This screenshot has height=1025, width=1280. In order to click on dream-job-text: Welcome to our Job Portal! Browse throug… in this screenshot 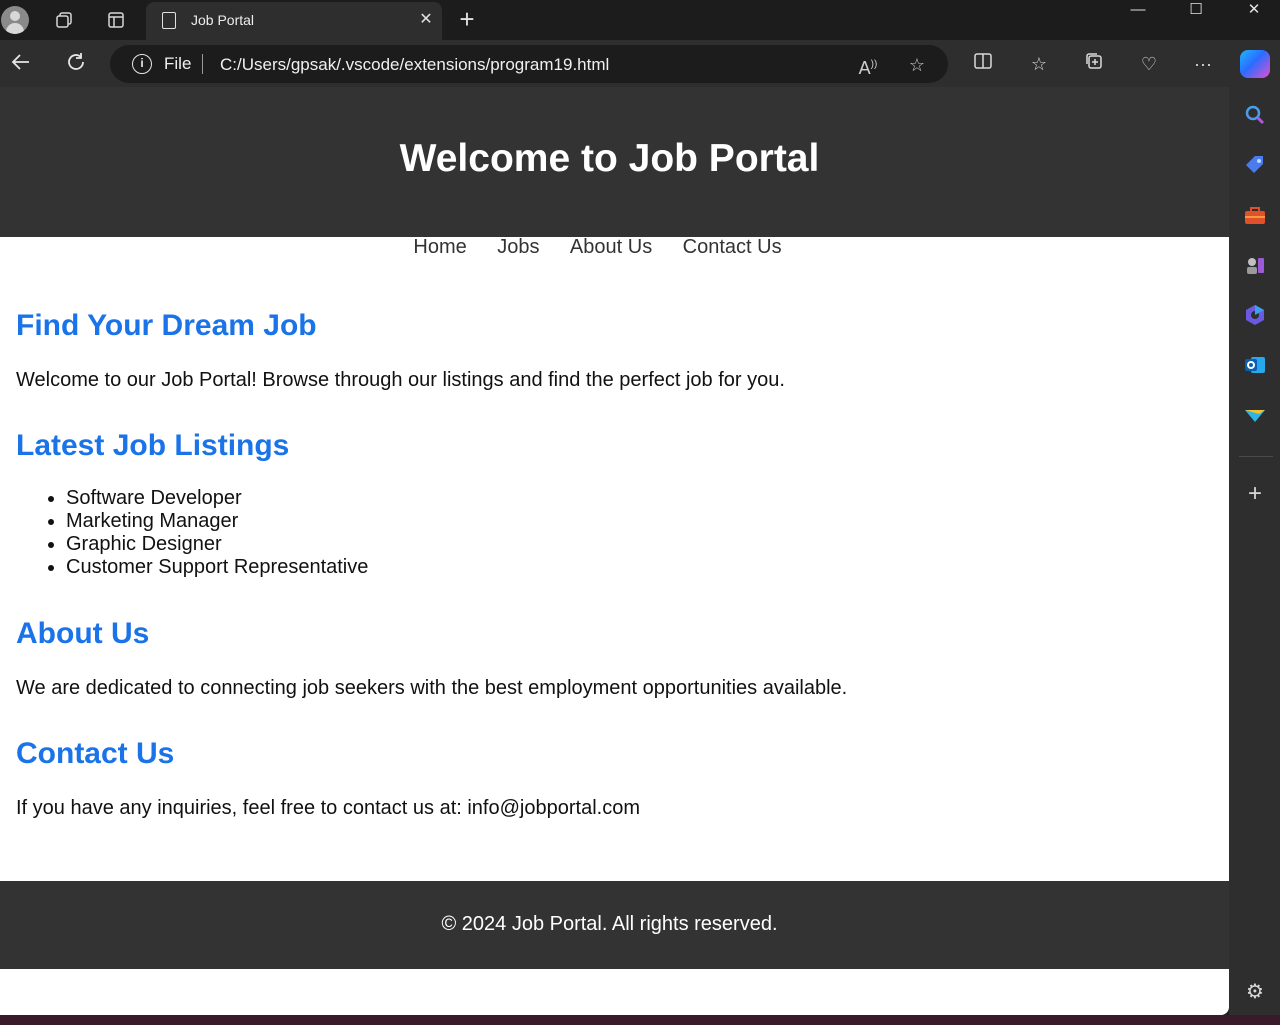, I will do `click(400, 380)`.